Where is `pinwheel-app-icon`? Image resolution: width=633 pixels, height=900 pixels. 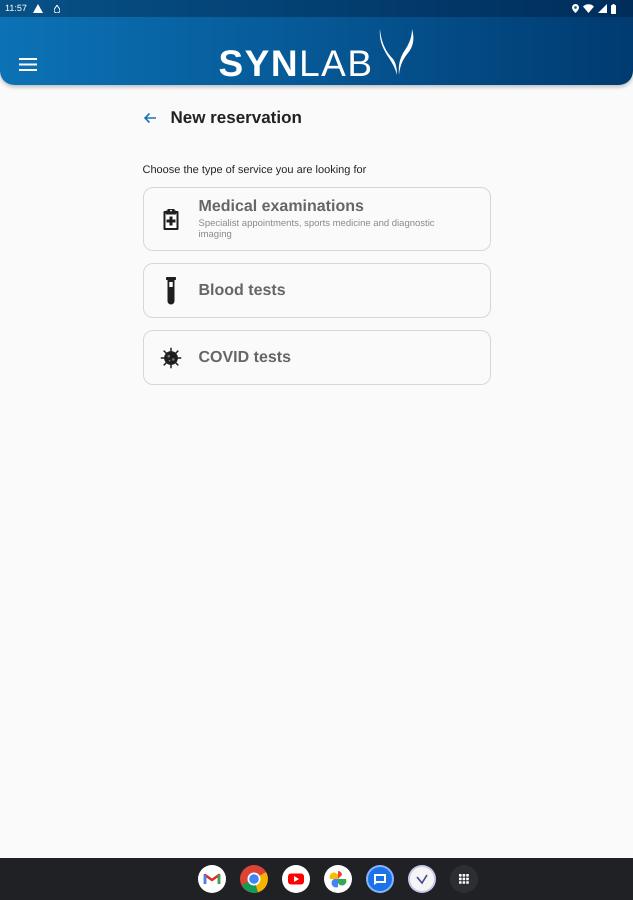 pinwheel-app-icon is located at coordinates (338, 879).